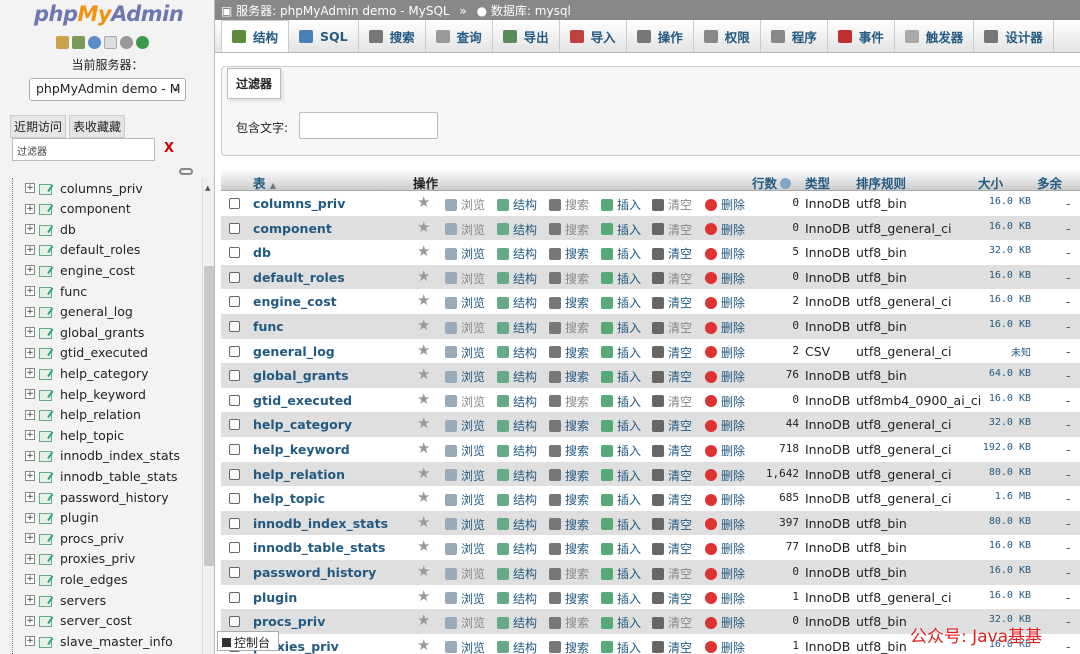 The height and width of the screenshot is (654, 1080). What do you see at coordinates (553, 11) in the screenshot?
I see `breadcrumb-database: mysql` at bounding box center [553, 11].